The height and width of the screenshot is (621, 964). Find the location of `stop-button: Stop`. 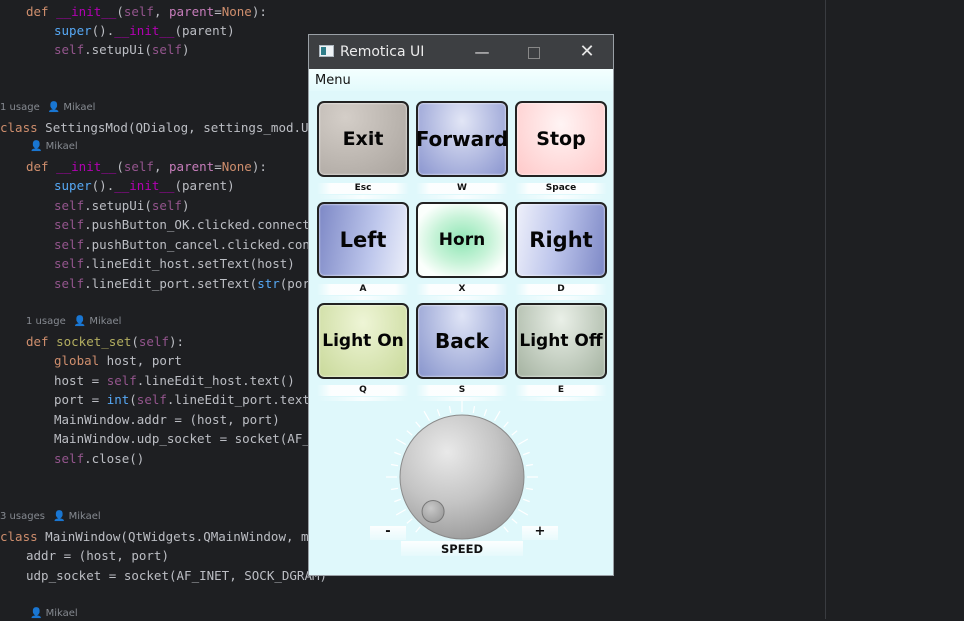

stop-button: Stop is located at coordinates (561, 139).